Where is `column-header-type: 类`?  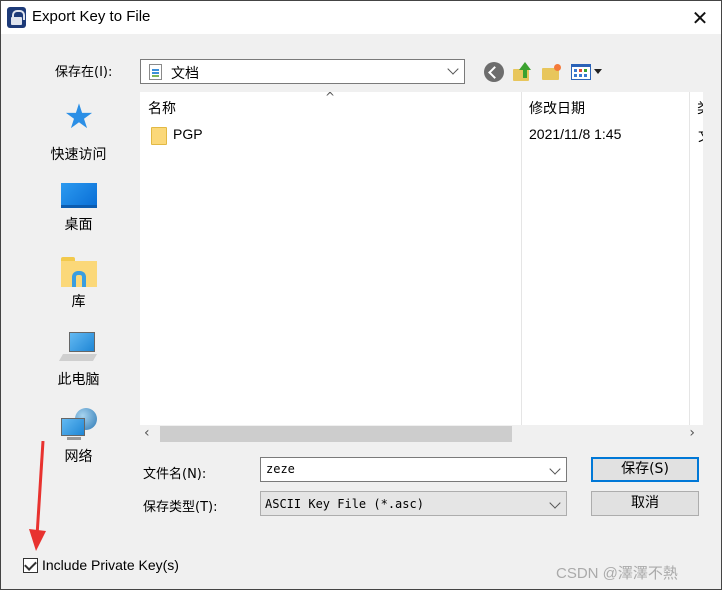
column-header-type: 类 is located at coordinates (700, 108).